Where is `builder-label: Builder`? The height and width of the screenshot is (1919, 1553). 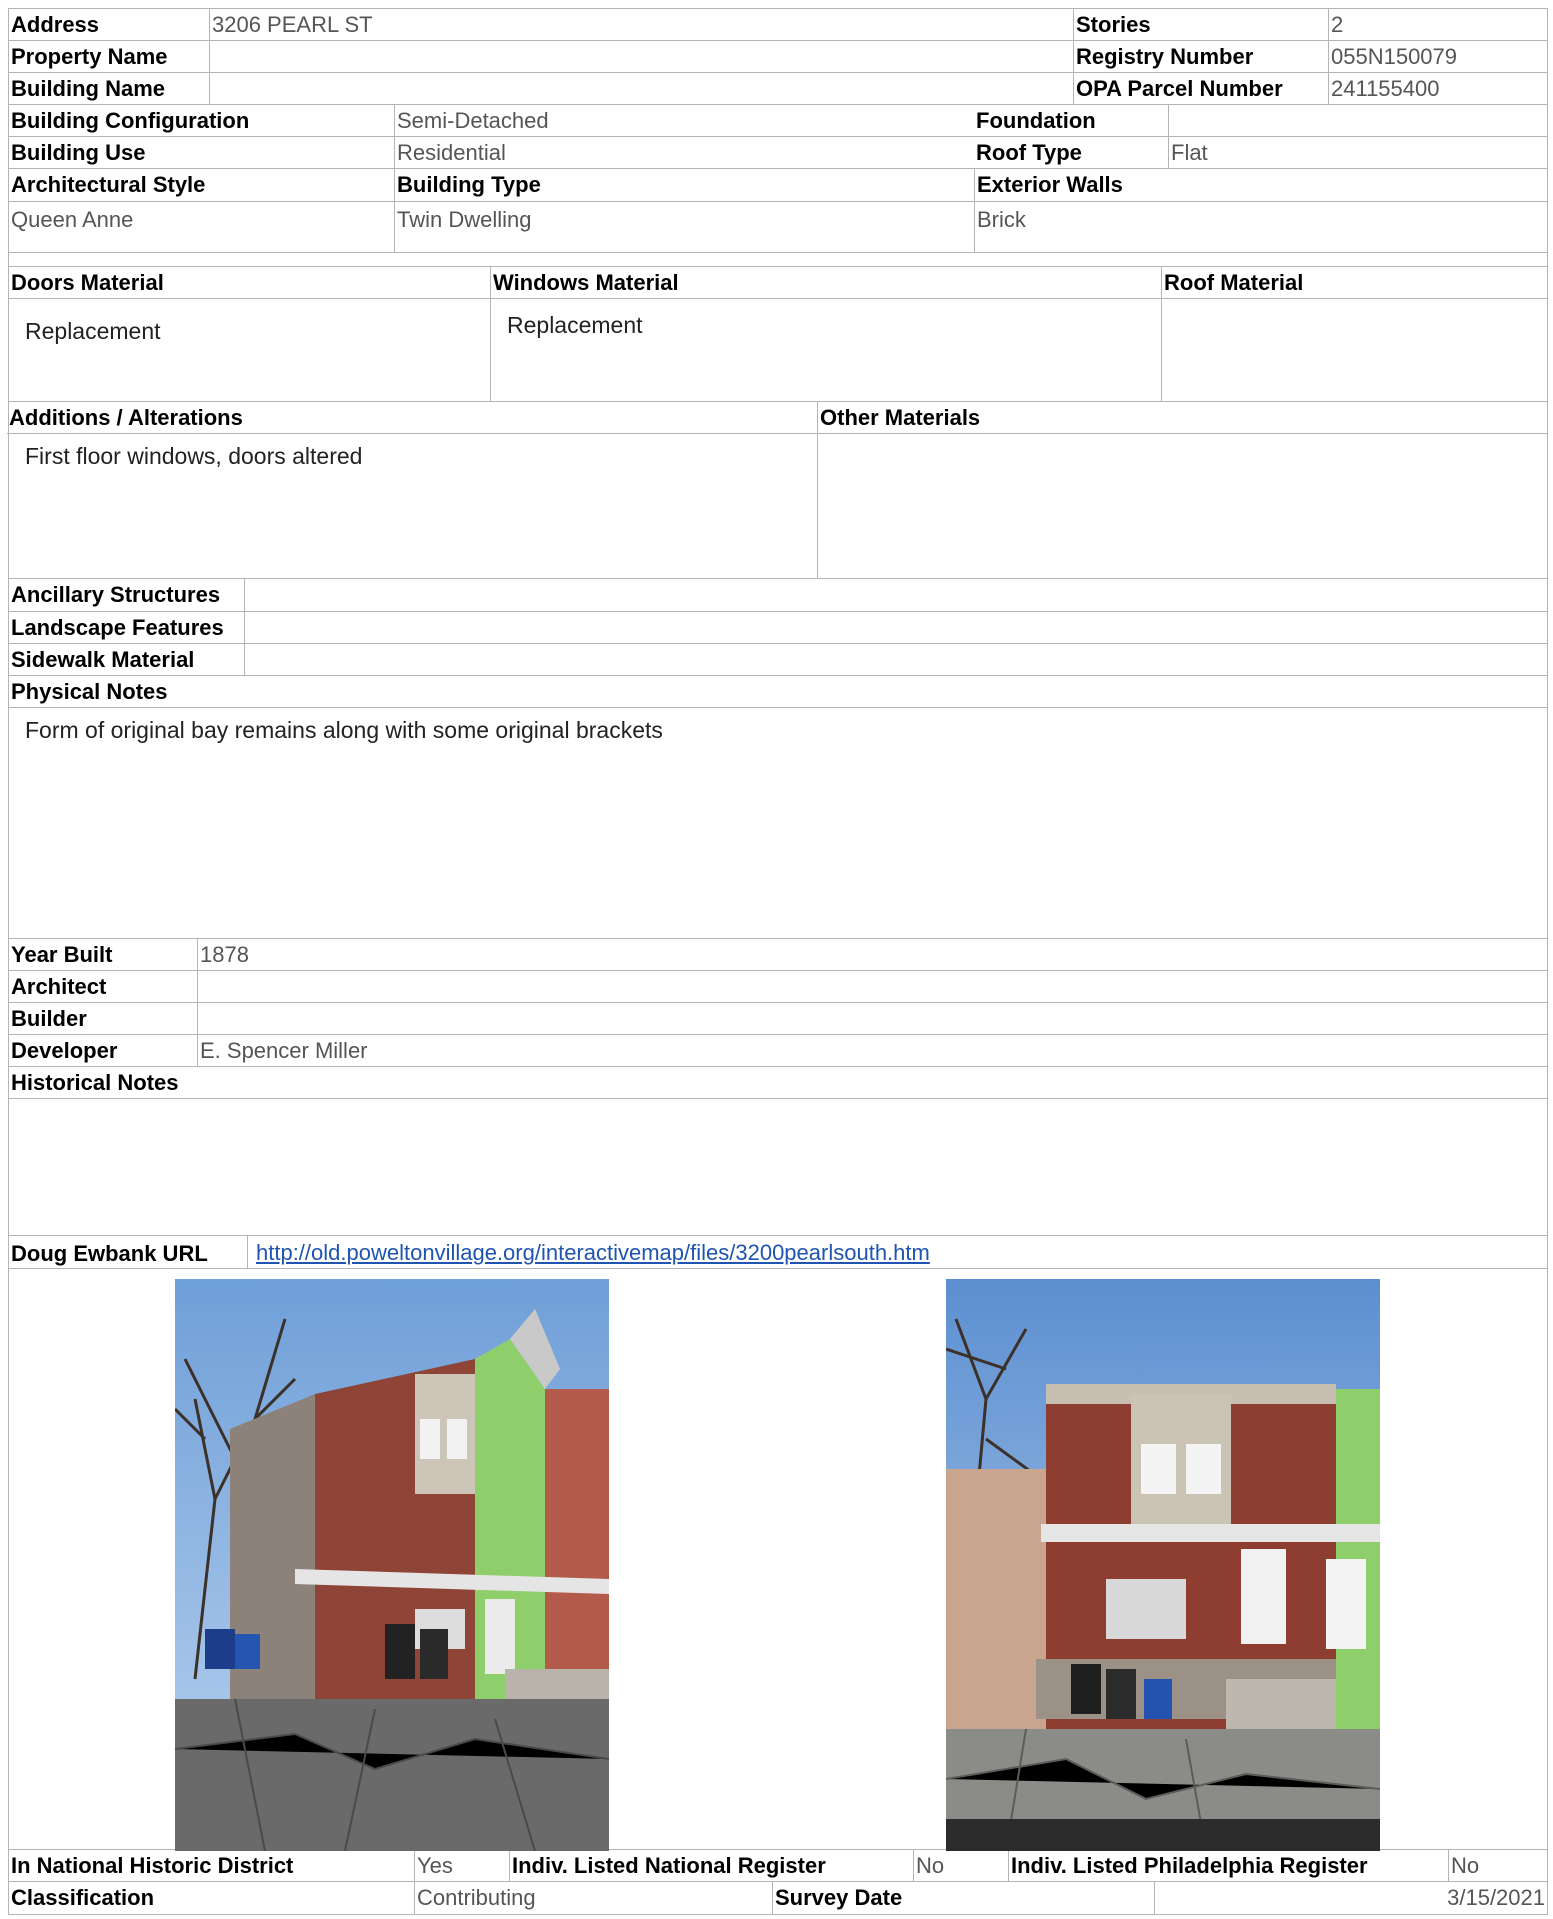 builder-label: Builder is located at coordinates (49, 1018).